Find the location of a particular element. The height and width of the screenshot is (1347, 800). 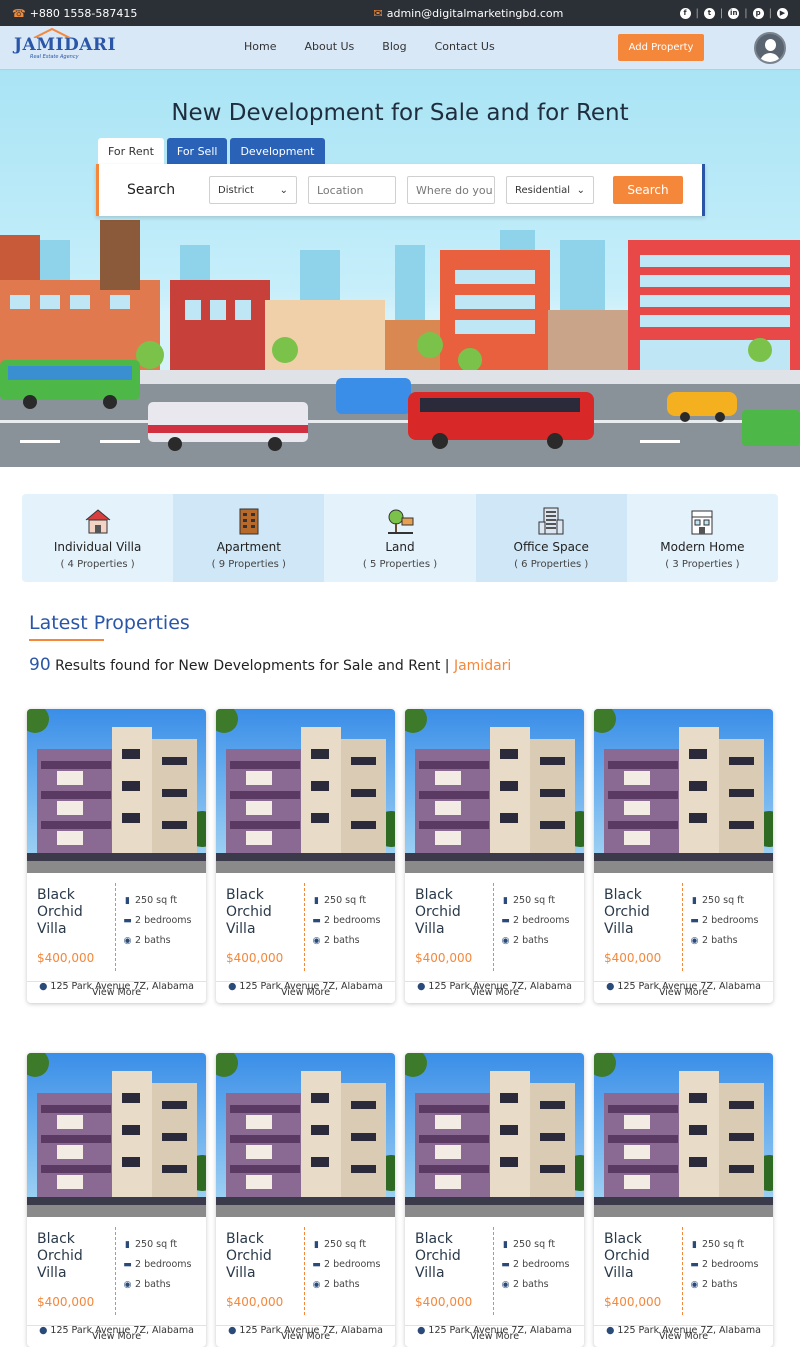

youtube-icon: ▶ is located at coordinates (782, 13).